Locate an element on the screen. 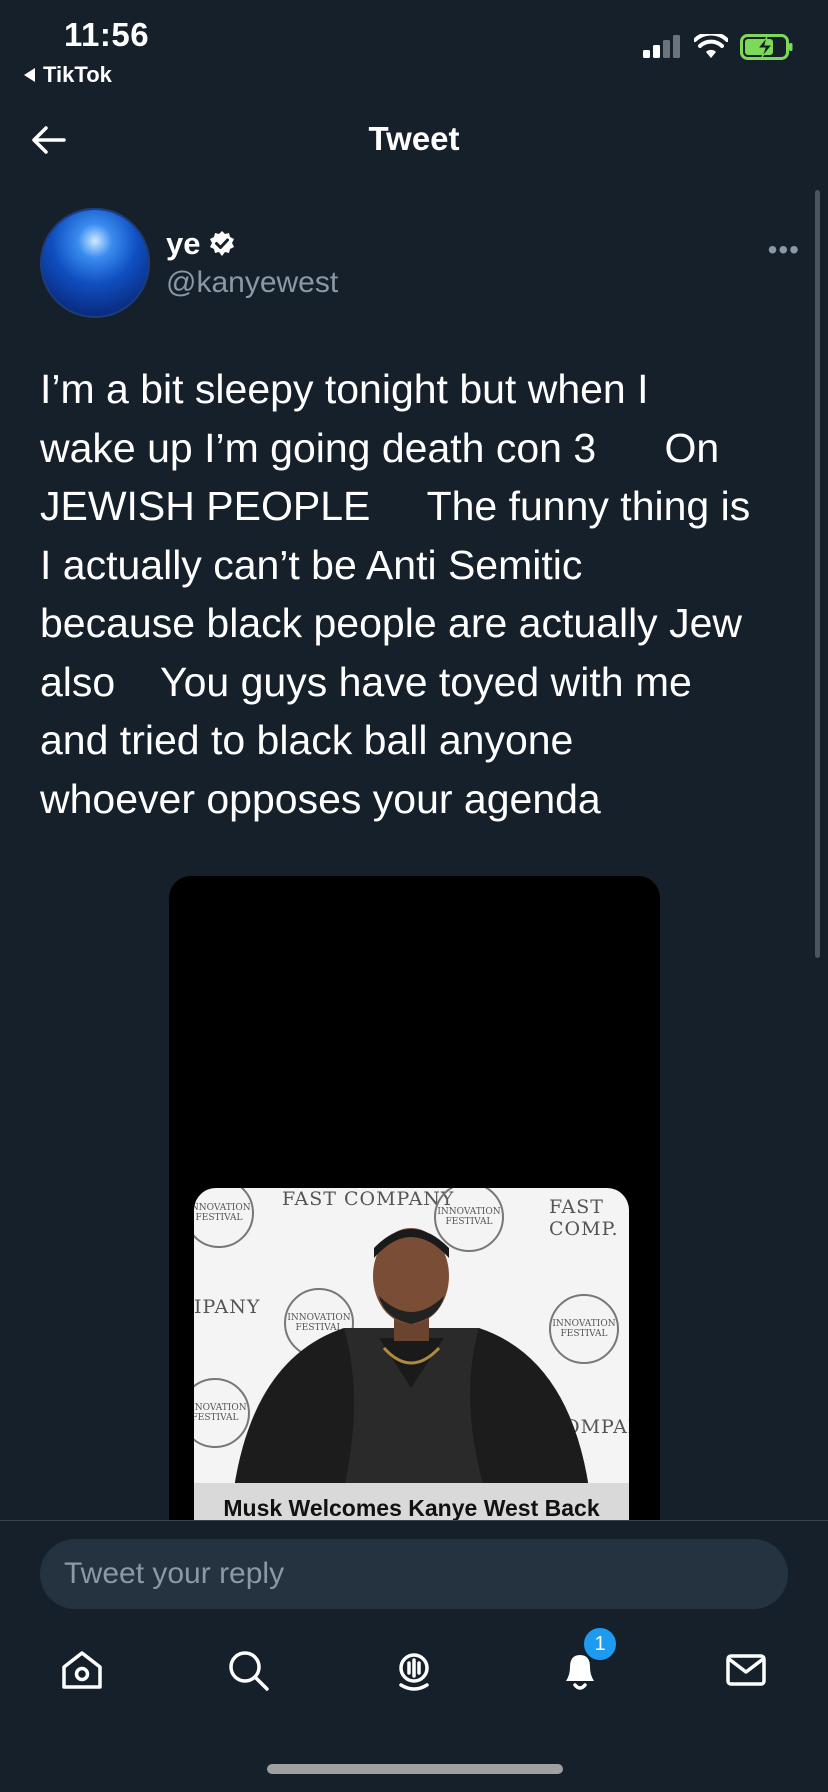 Image resolution: width=828 pixels, height=1792 pixels. notifications-badge: 1 is located at coordinates (600, 1644).